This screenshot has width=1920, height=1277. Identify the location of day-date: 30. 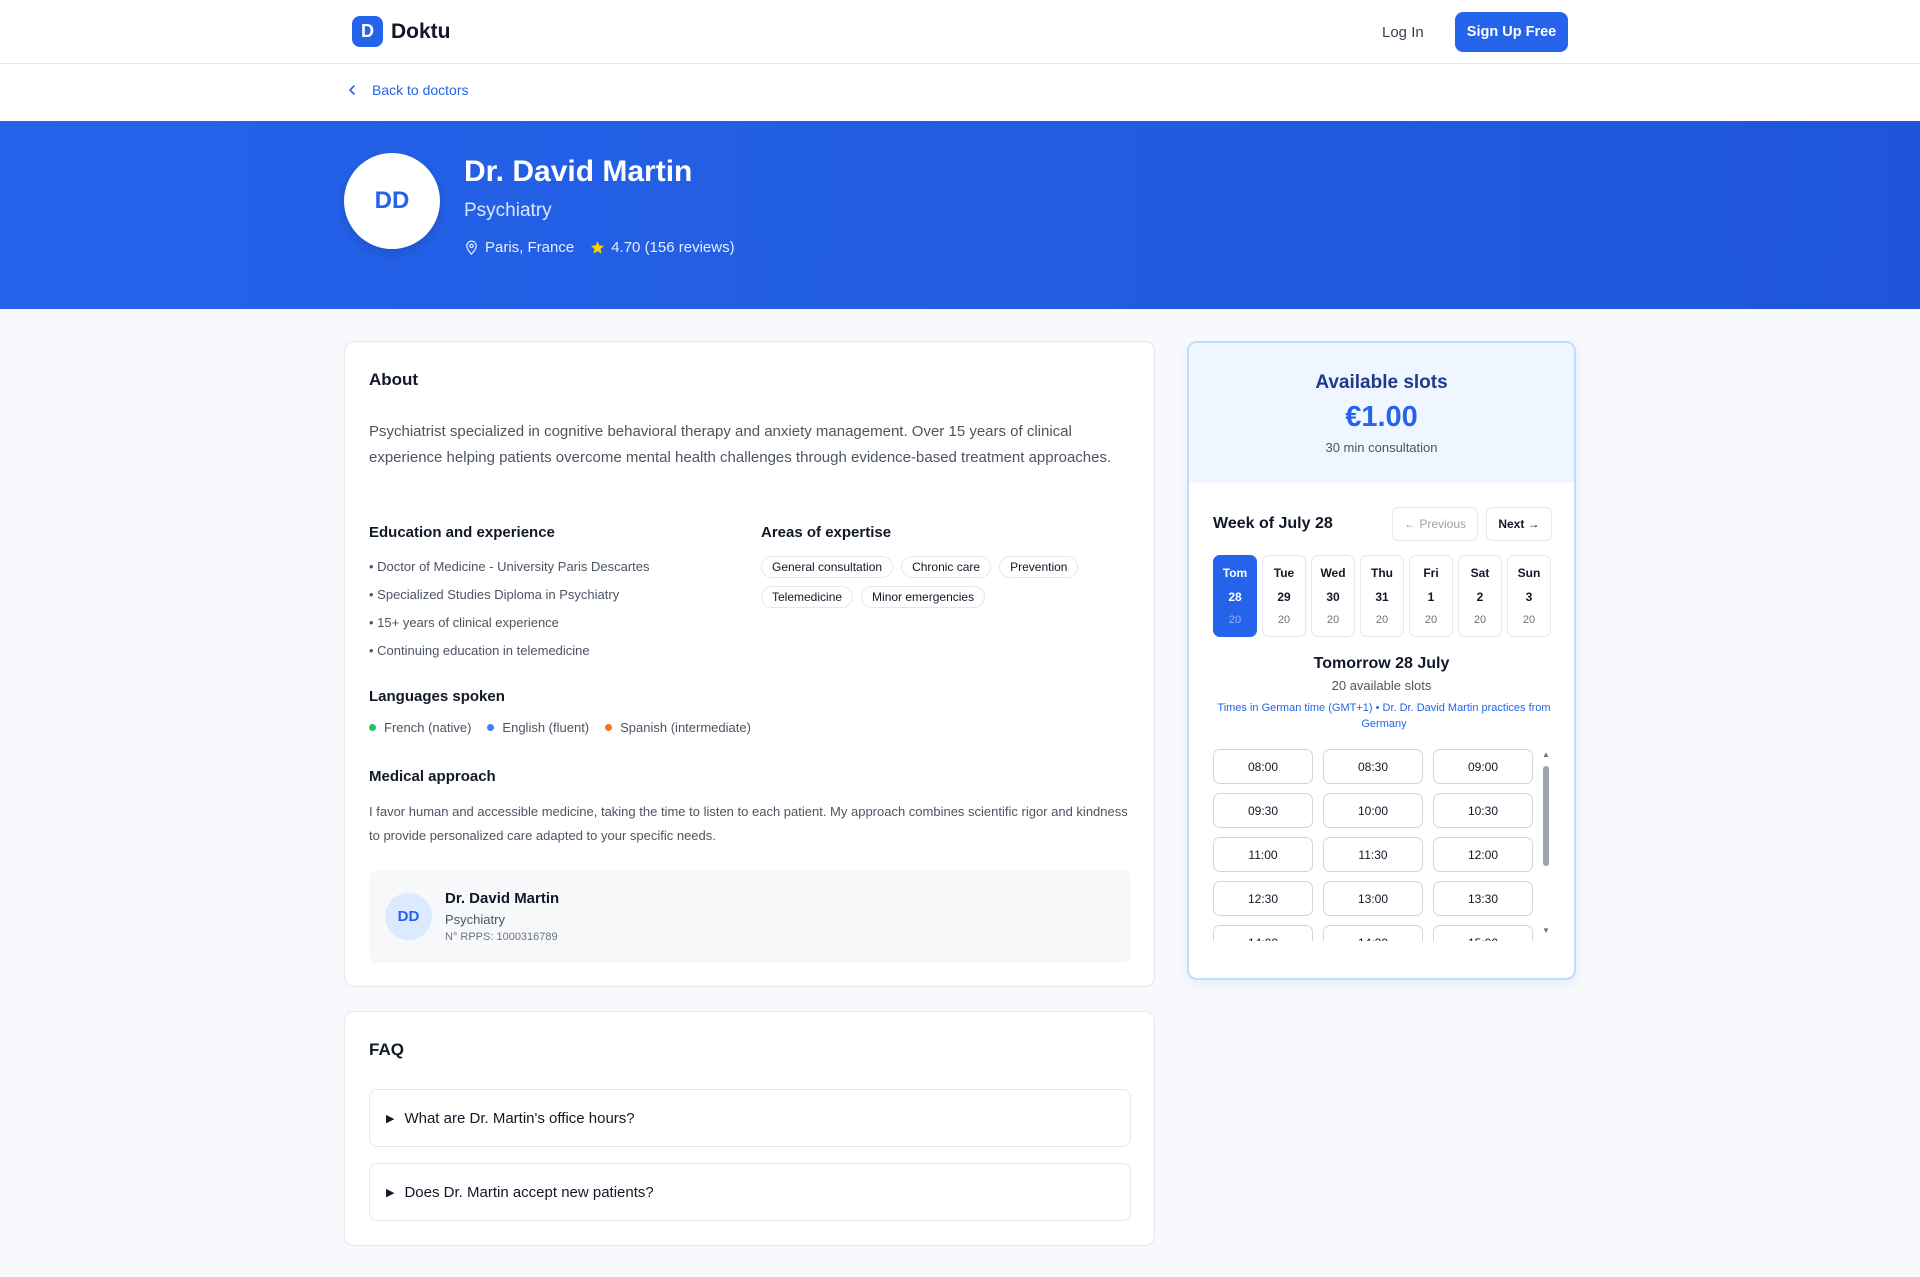
(1333, 597).